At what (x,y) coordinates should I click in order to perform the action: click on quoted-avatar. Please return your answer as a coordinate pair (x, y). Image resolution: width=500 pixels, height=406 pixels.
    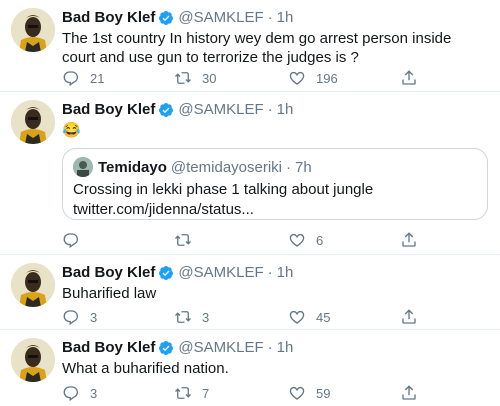
    Looking at the image, I should click on (83, 167).